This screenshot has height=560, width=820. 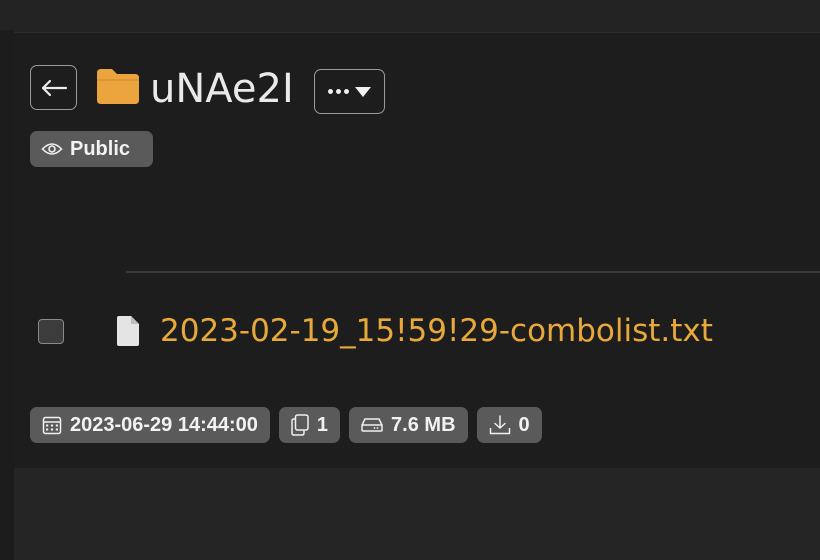 I want to click on folder-icon, so click(x=118, y=86).